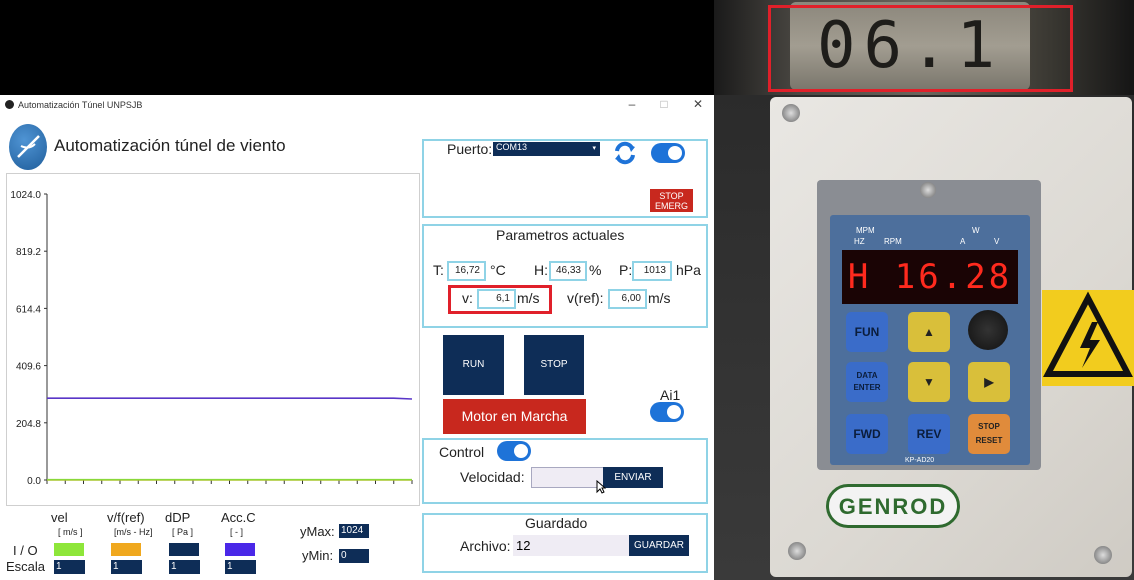 The image size is (1134, 580). What do you see at coordinates (59, 517) in the screenshot?
I see `legend-vel-label: vel` at bounding box center [59, 517].